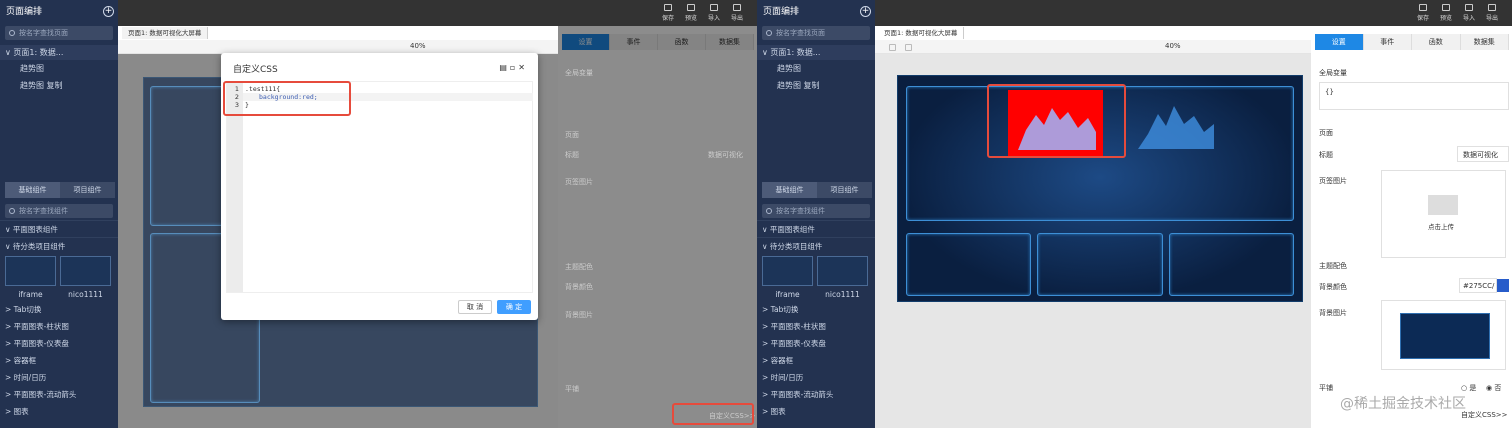  I want to click on tile-no-radio: ◉ 否, so click(1493, 388).